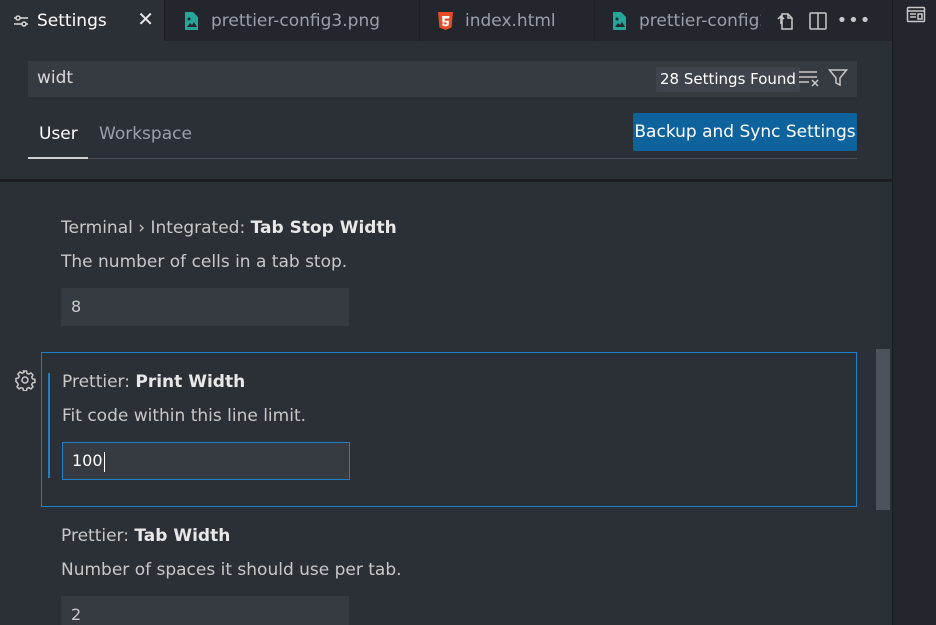  I want to click on tab-label: prettier-config3.png, so click(296, 20).